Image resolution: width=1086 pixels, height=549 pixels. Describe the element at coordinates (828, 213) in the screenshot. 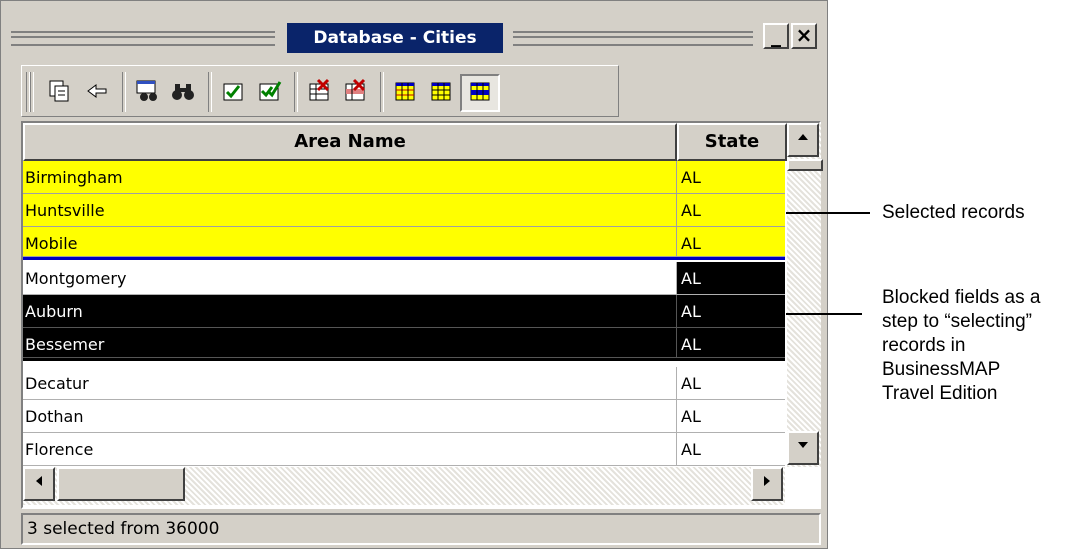

I see `callout-leader-selected` at that location.